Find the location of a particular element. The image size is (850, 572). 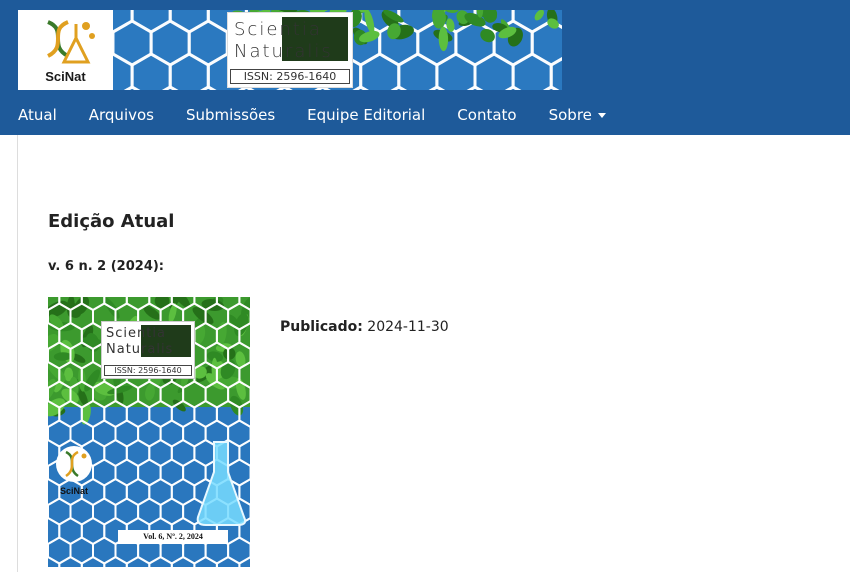

nav-item-atual: Atual is located at coordinates (36, 115).